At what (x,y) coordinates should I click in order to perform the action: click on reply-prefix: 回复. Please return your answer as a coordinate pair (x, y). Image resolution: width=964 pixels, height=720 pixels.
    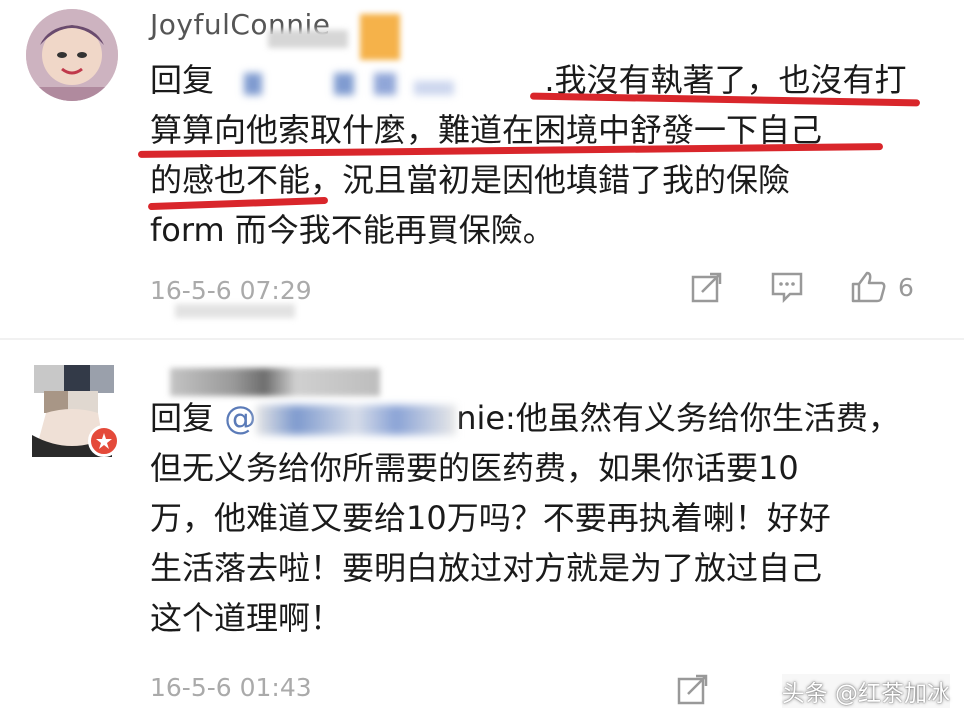
    Looking at the image, I should click on (182, 418).